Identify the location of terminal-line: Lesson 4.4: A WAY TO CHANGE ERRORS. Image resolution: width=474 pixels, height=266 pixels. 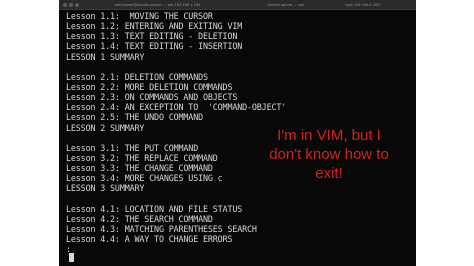
(149, 239).